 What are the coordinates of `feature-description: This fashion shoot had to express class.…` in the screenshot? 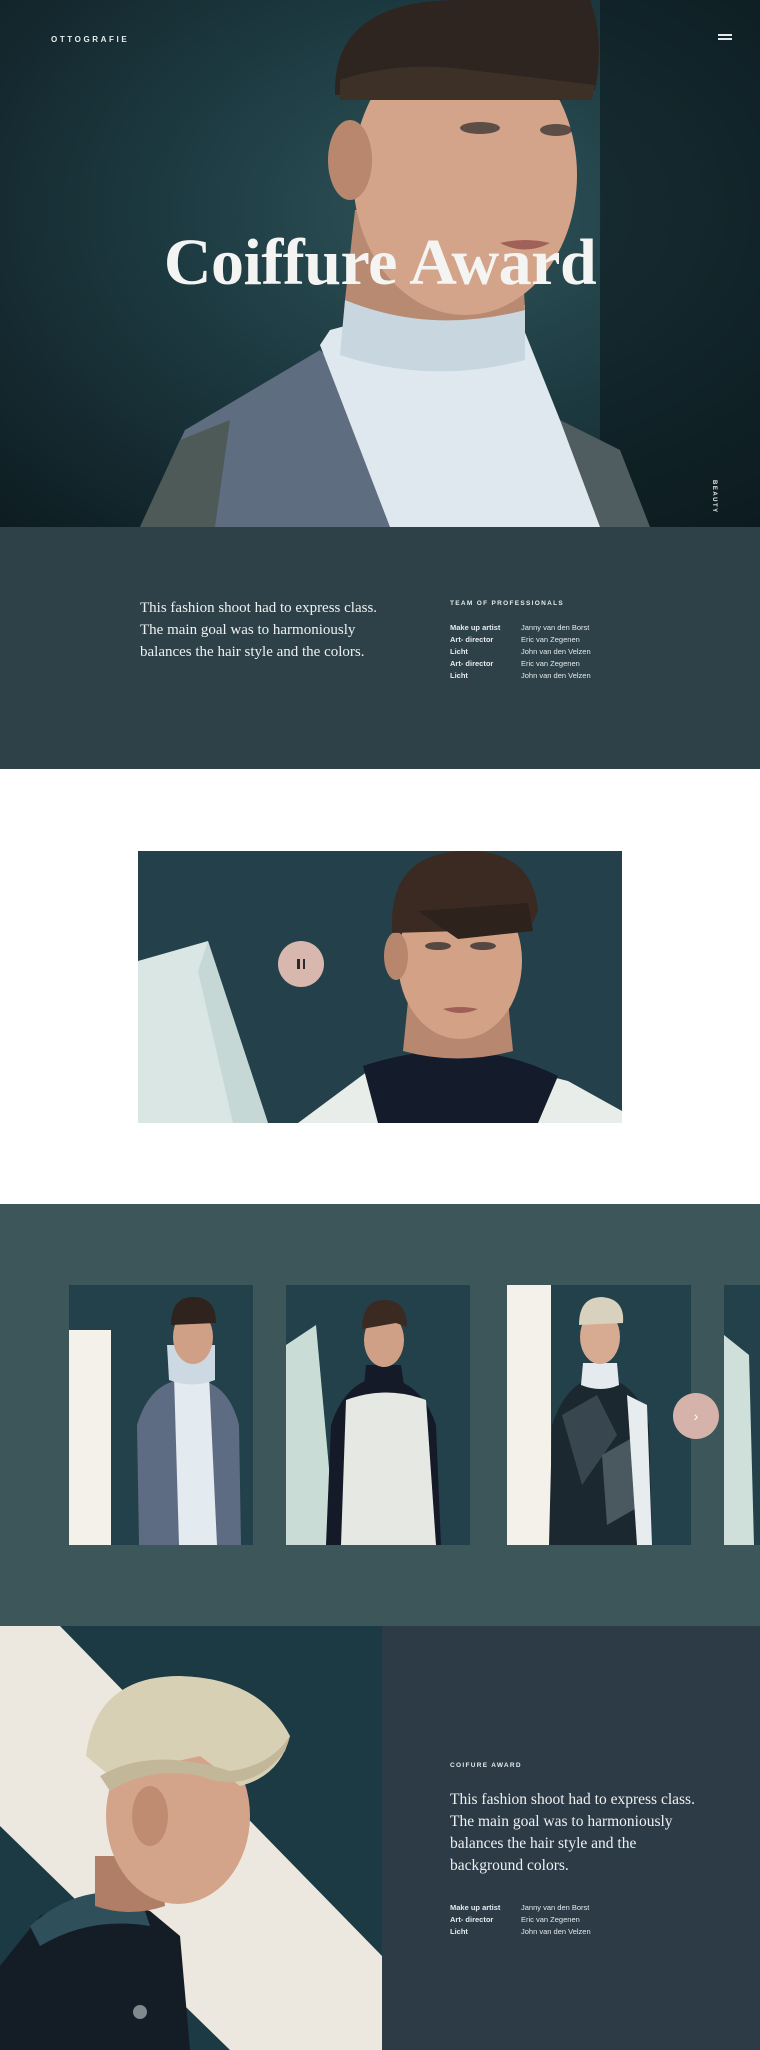 It's located at (572, 1832).